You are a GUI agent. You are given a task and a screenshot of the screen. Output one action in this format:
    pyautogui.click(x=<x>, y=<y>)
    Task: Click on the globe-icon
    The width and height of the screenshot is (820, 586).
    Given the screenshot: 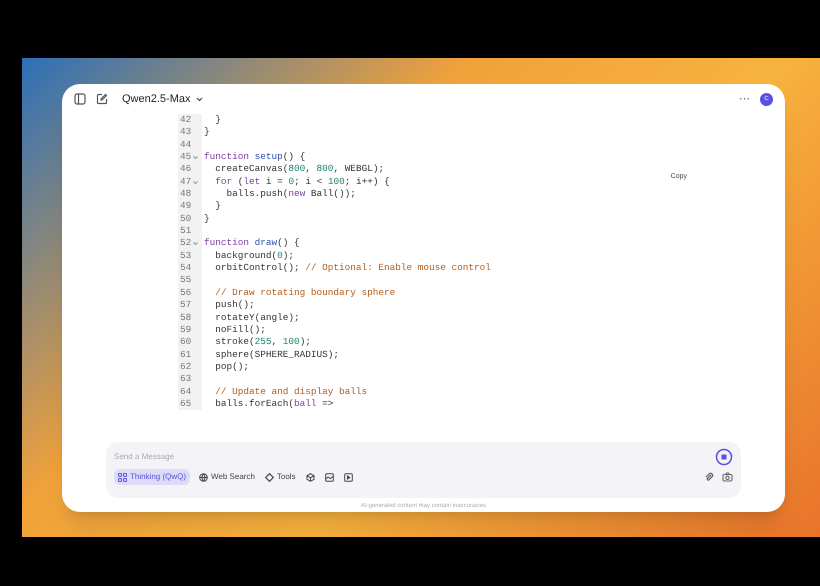 What is the action you would take?
    pyautogui.click(x=203, y=477)
    